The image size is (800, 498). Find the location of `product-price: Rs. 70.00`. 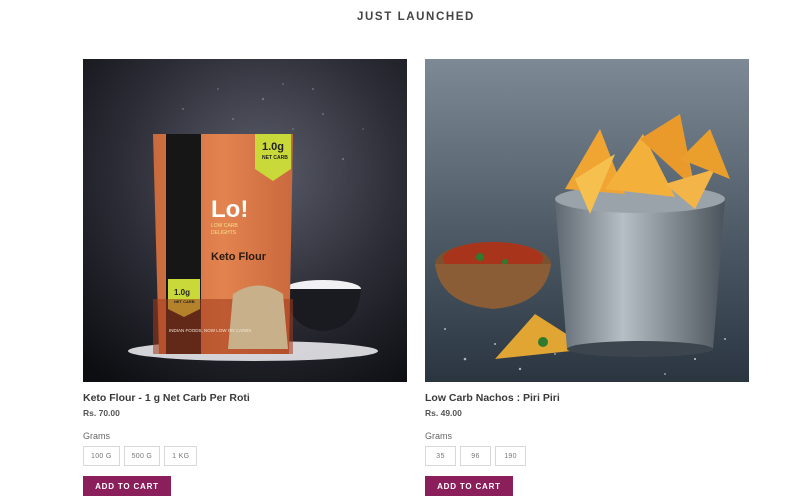

product-price: Rs. 70.00 is located at coordinates (101, 413).